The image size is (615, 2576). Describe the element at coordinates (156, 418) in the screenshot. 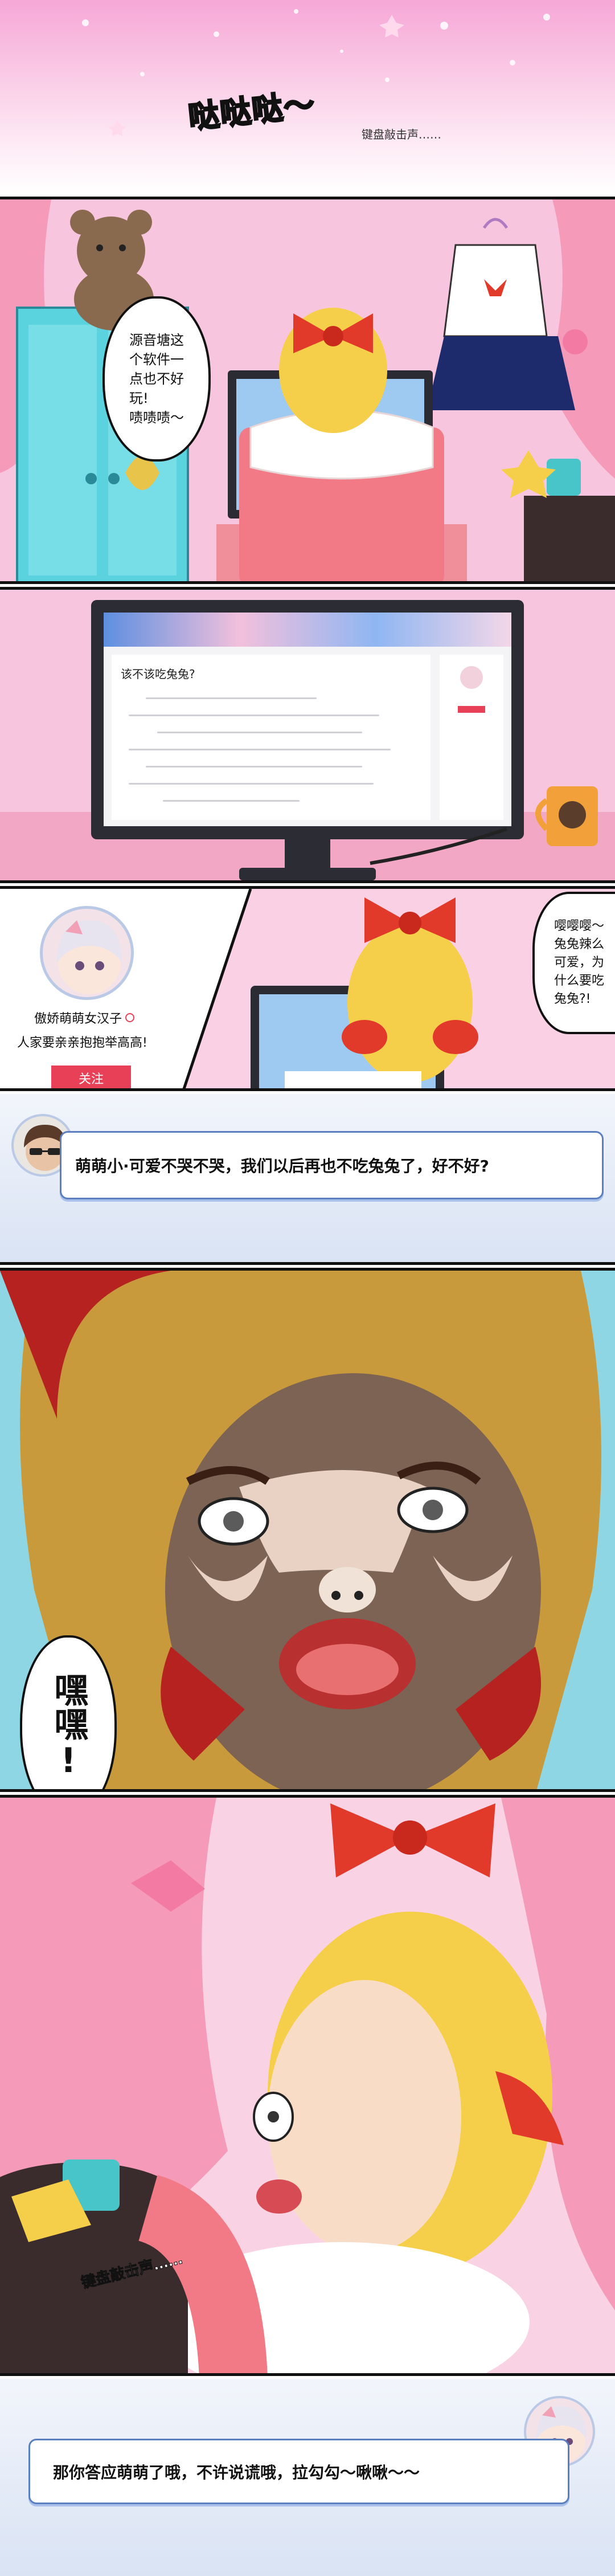

I see `bubble-line: 啧啧啧～` at that location.